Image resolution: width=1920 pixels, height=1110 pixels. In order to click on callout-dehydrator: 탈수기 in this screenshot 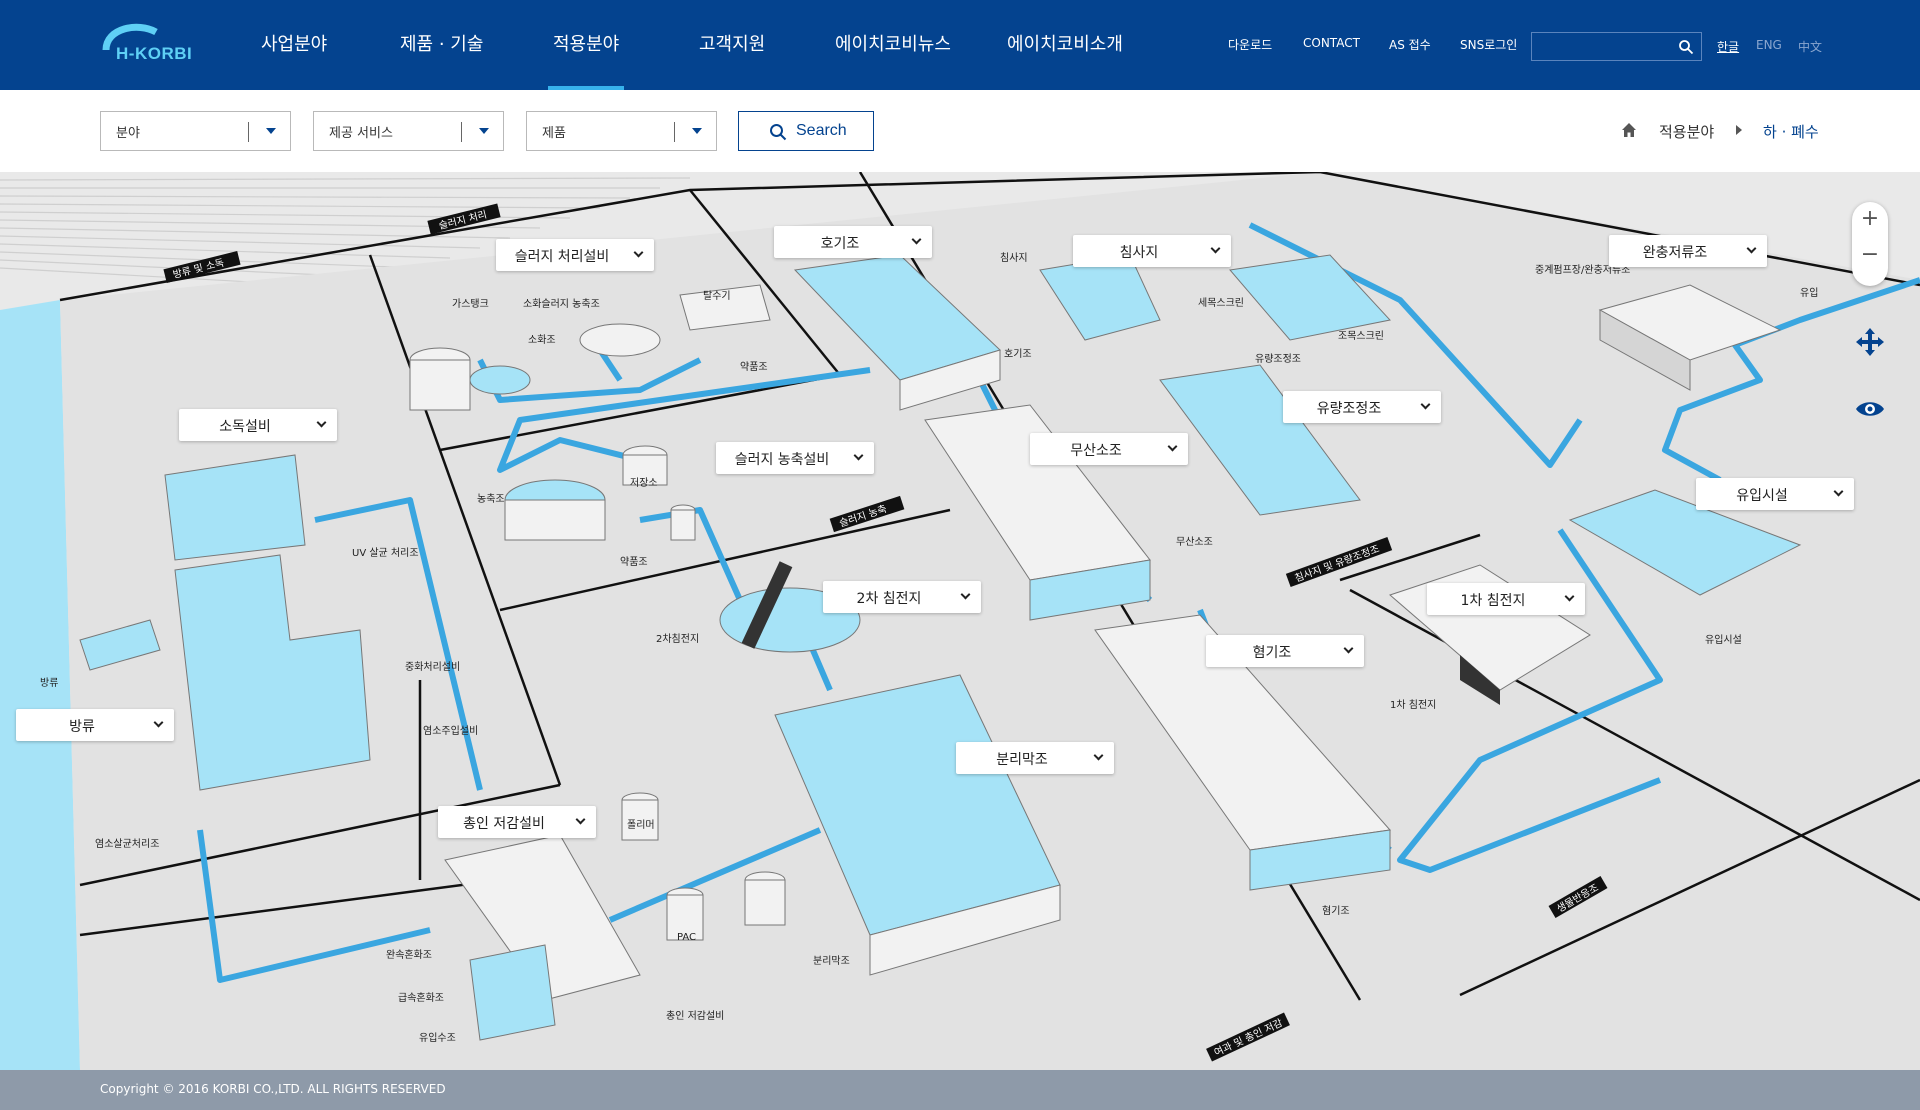, I will do `click(717, 295)`.